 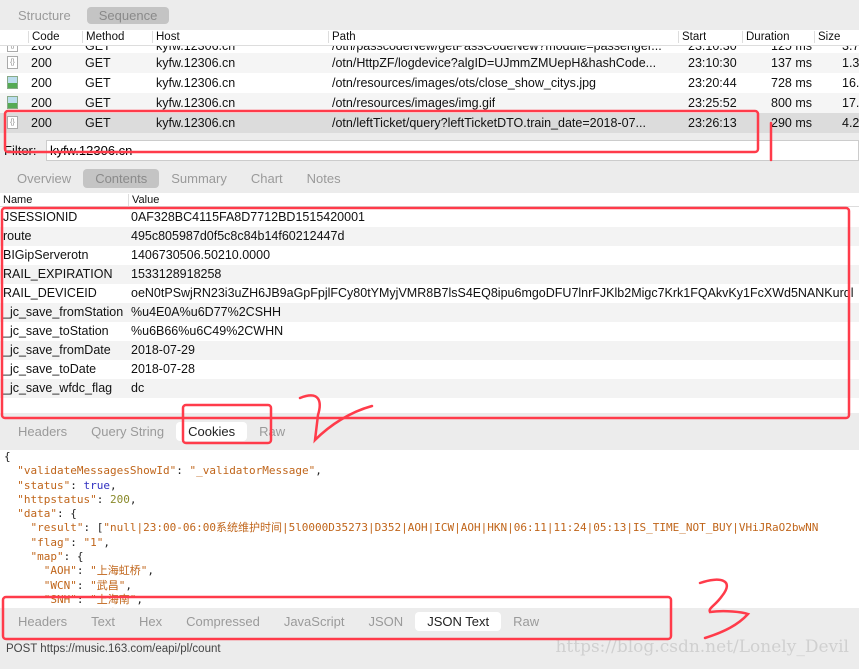 I want to click on column-size: Size, so click(x=827, y=37).